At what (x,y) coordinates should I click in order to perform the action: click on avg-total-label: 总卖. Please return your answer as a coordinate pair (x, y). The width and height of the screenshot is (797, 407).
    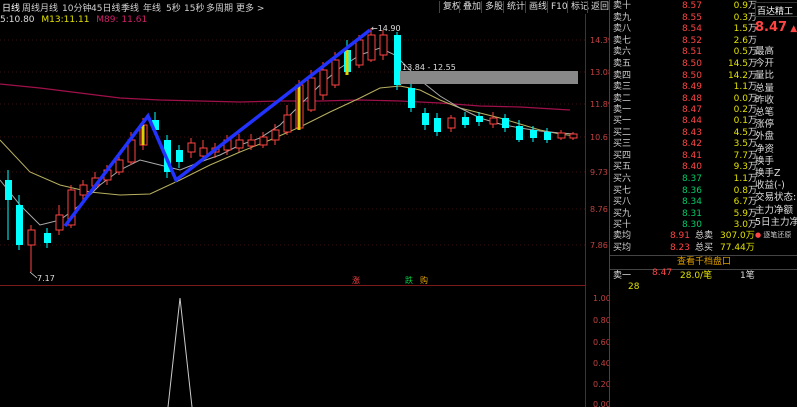
    Looking at the image, I should click on (704, 236).